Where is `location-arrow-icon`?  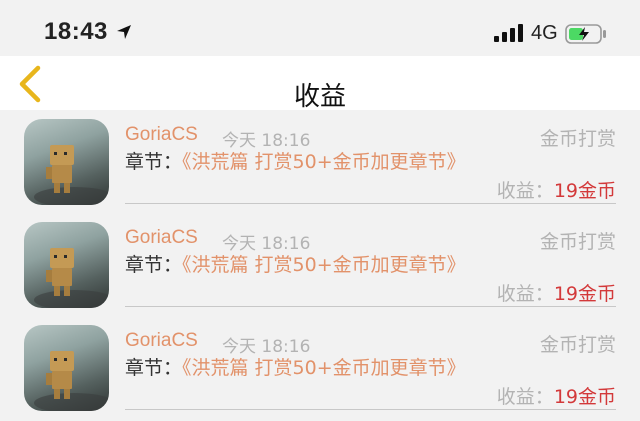 location-arrow-icon is located at coordinates (124, 34).